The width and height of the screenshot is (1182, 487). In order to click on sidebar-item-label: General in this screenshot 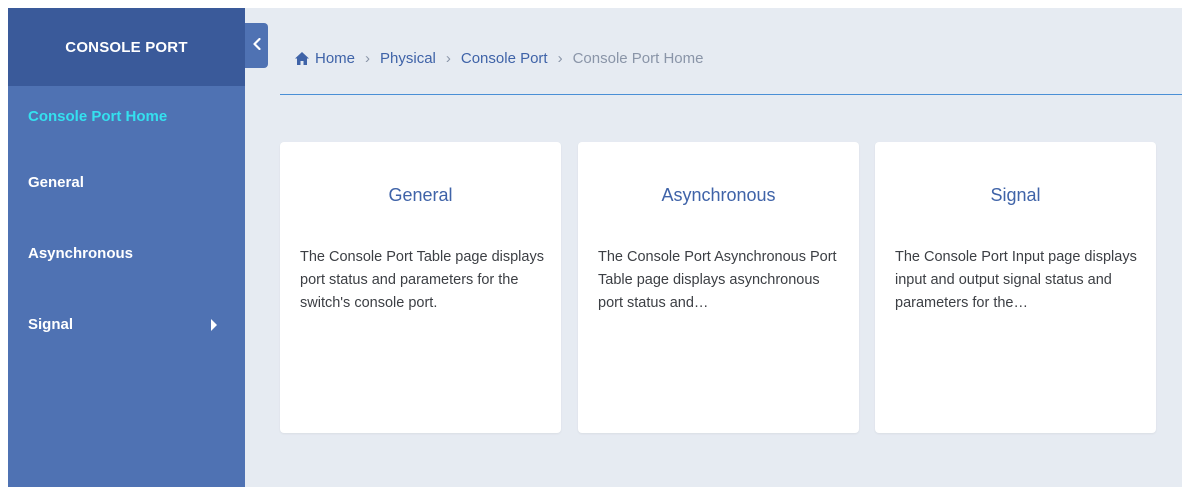, I will do `click(56, 182)`.